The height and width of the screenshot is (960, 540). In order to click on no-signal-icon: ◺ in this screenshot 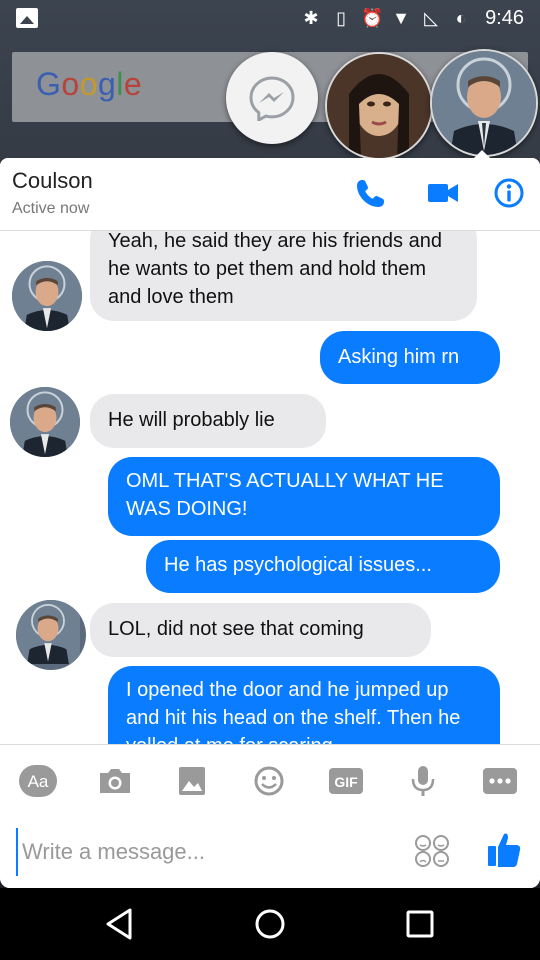, I will do `click(431, 18)`.